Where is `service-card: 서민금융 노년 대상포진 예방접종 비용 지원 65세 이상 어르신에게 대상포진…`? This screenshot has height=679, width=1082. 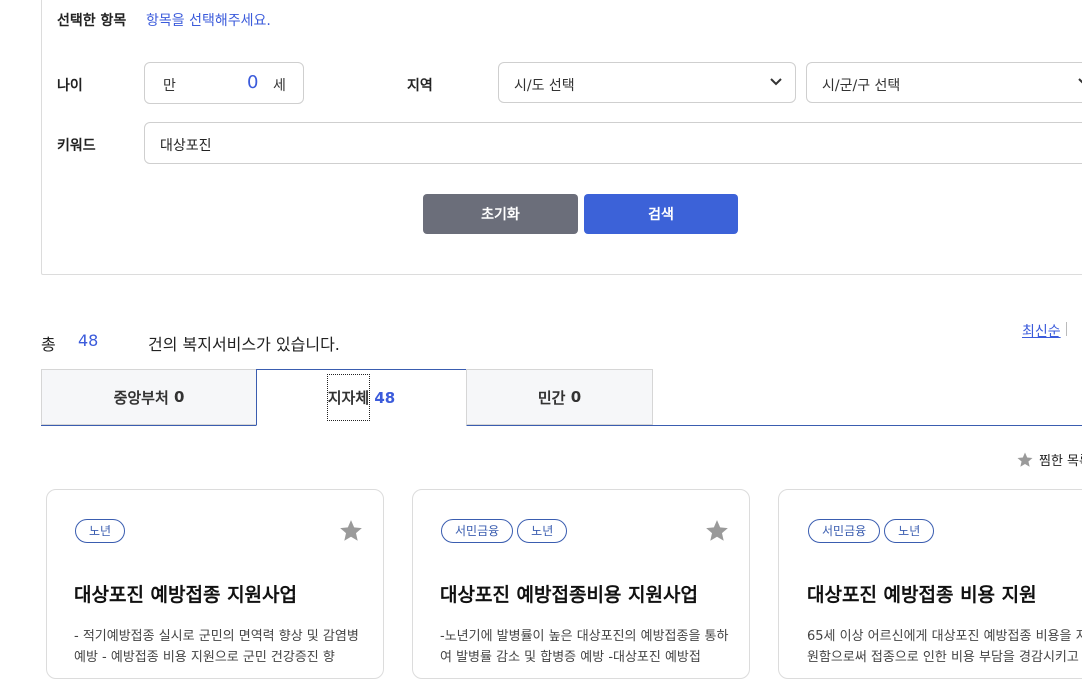
service-card: 서민금융 노년 대상포진 예방접종 비용 지원 65세 이상 어르신에게 대상포진… is located at coordinates (930, 584).